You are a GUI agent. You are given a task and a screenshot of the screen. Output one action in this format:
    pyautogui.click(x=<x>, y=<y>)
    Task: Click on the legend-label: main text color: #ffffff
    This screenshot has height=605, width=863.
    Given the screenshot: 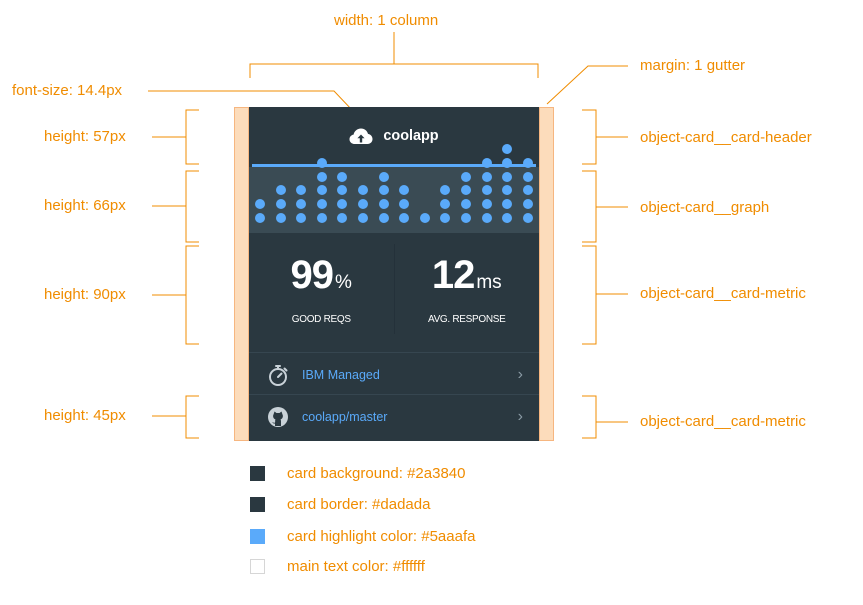 What is the action you would take?
    pyautogui.click(x=356, y=566)
    